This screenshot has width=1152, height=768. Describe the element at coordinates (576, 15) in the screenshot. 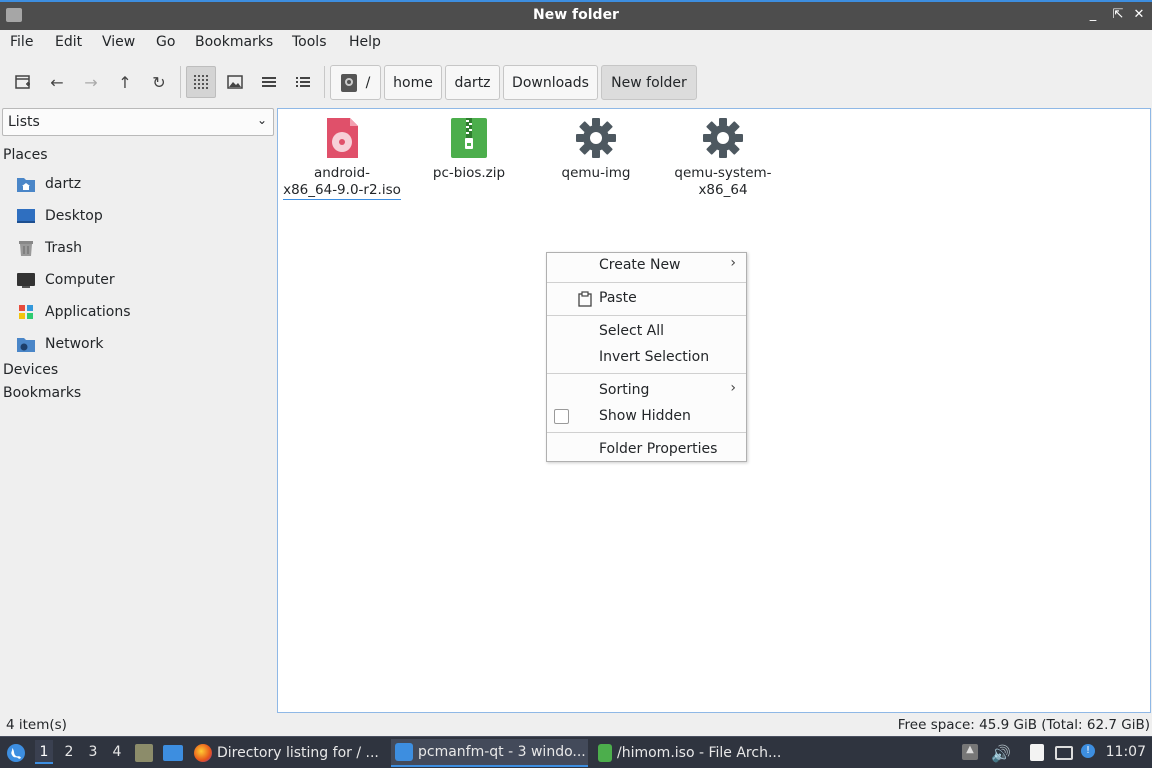

I see `title-bar: New folder _ ⇱ ✕` at that location.